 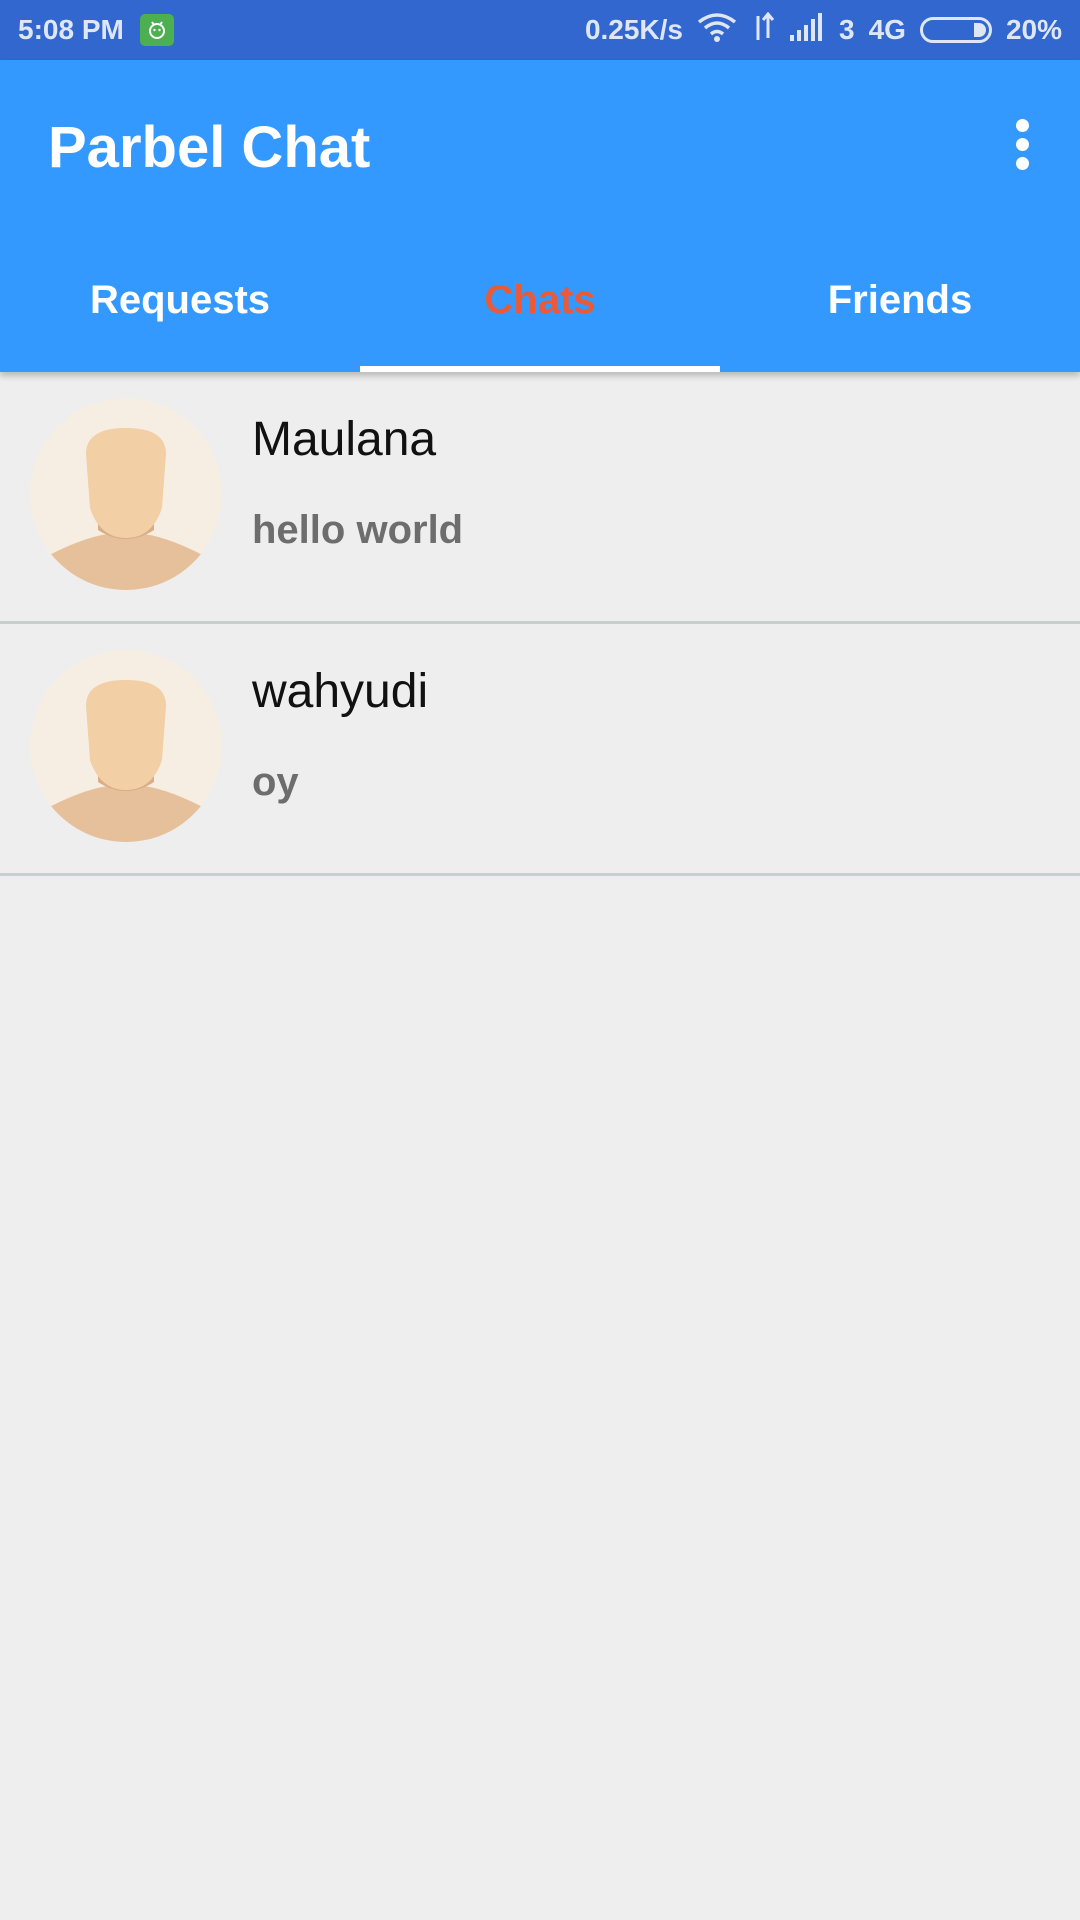 What do you see at coordinates (209, 147) in the screenshot?
I see `app-title: Parbel Chat` at bounding box center [209, 147].